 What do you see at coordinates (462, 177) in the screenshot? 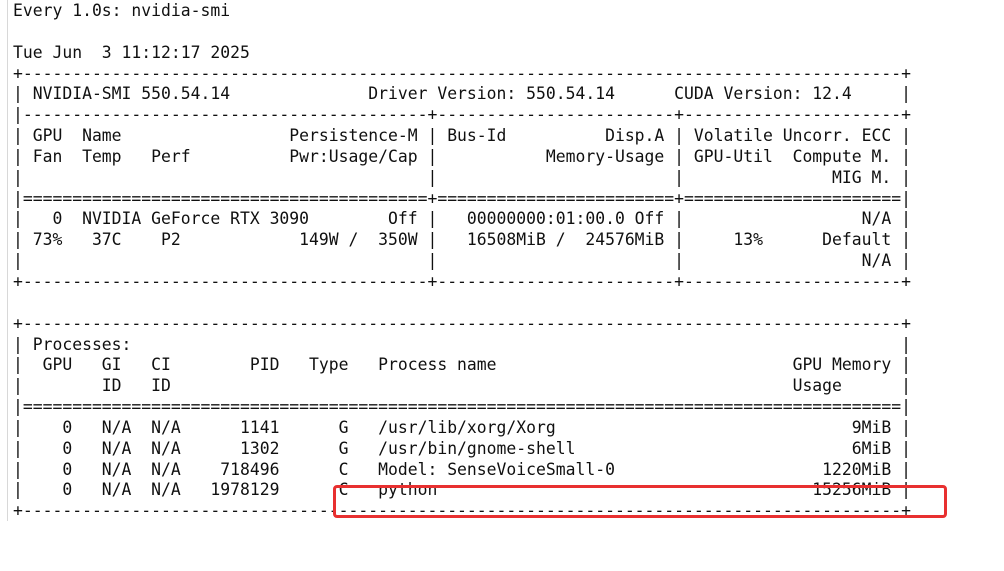
I see `gpu-header-row-3: | | | MIG M. |` at bounding box center [462, 177].